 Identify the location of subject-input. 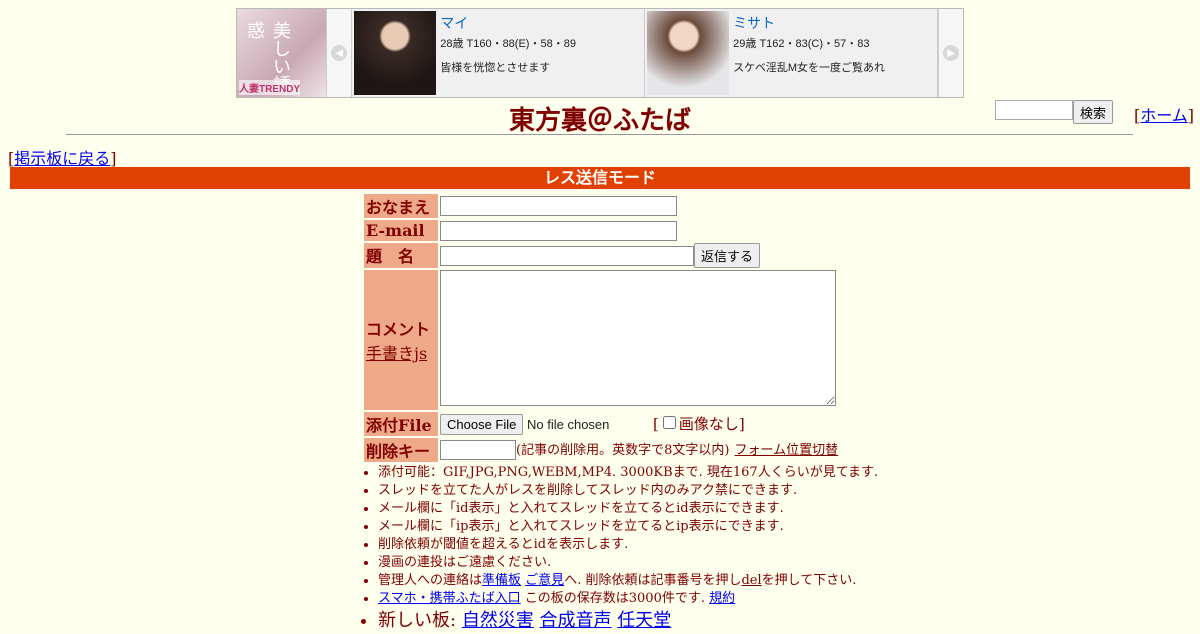
(567, 256).